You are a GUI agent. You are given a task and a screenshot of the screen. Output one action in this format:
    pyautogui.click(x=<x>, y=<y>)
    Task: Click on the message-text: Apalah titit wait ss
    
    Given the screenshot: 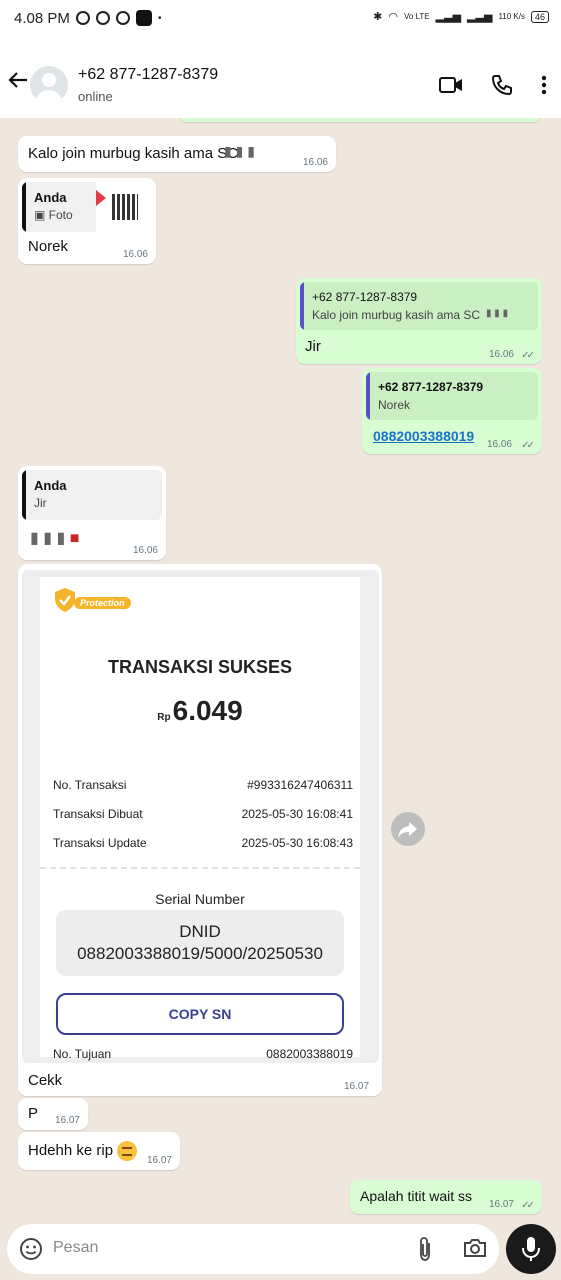 What is the action you would take?
    pyautogui.click(x=416, y=1196)
    